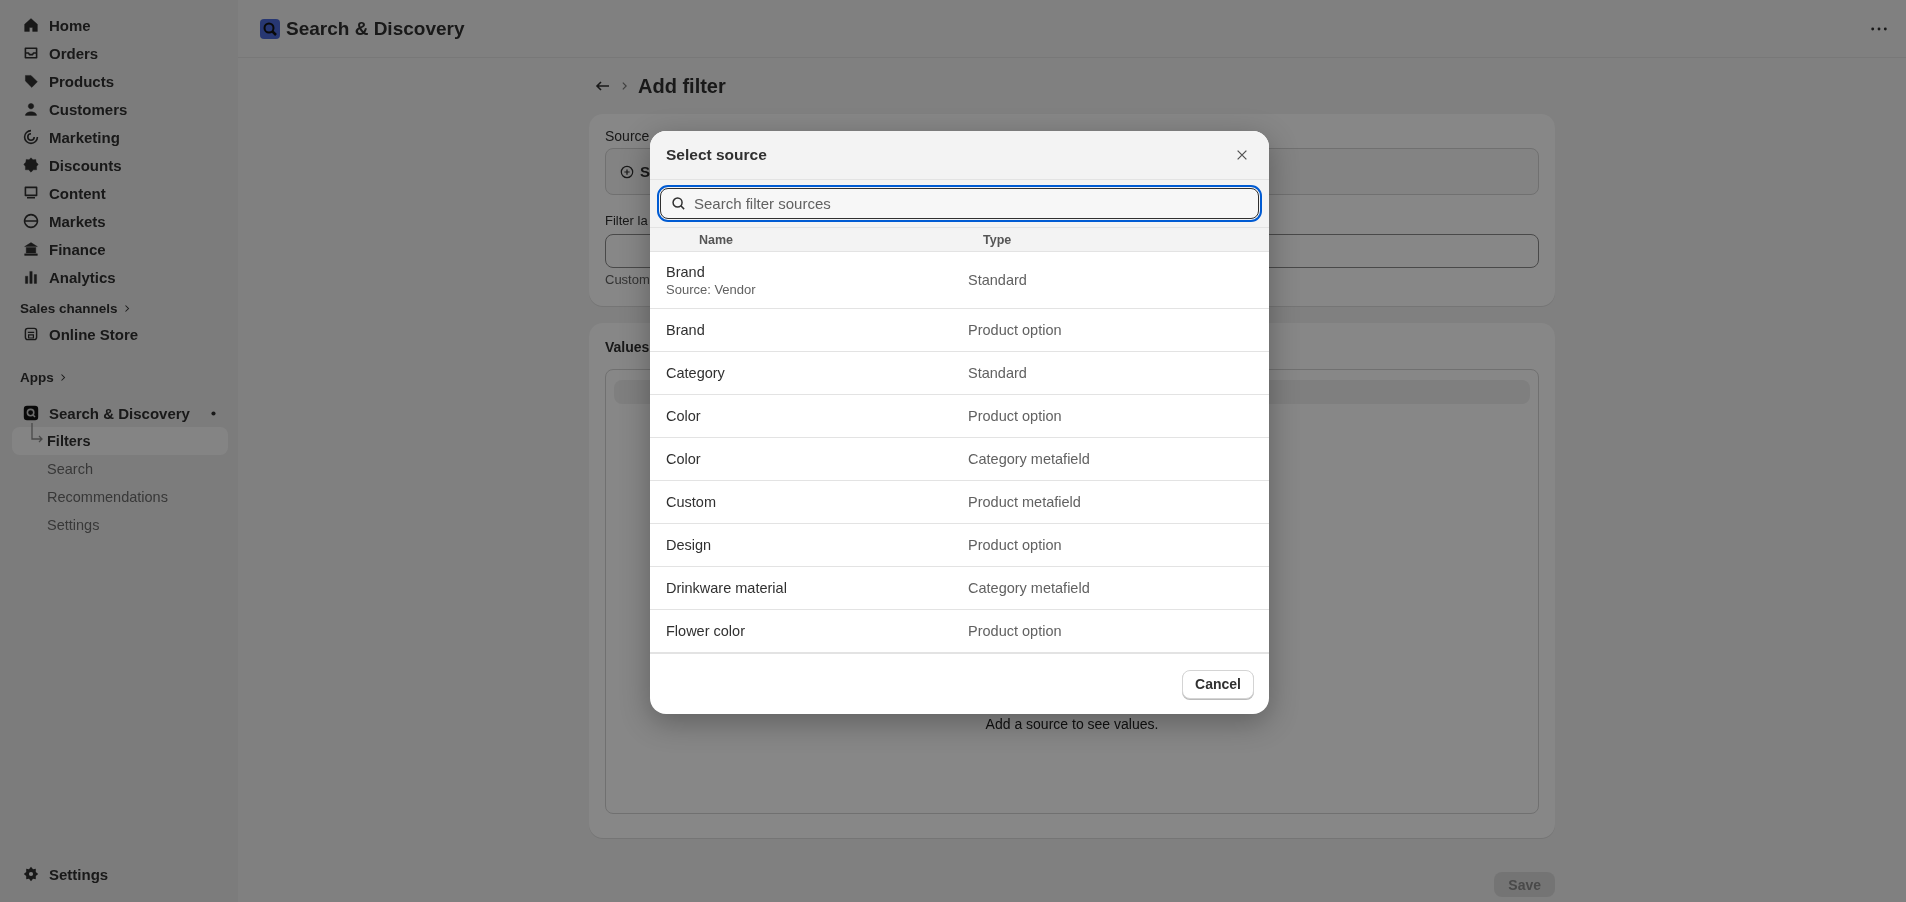 This screenshot has height=902, width=1906. Describe the element at coordinates (1879, 28) in the screenshot. I see `more-icon` at that location.